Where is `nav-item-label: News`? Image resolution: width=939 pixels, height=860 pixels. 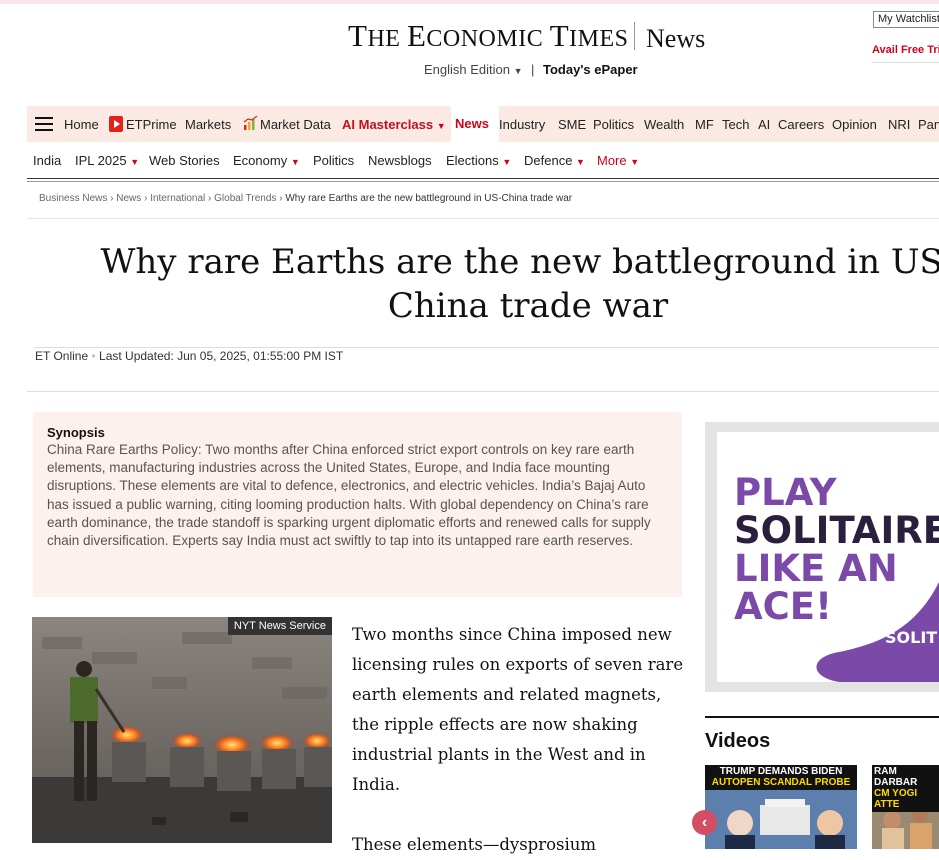 nav-item-label: News is located at coordinates (472, 123).